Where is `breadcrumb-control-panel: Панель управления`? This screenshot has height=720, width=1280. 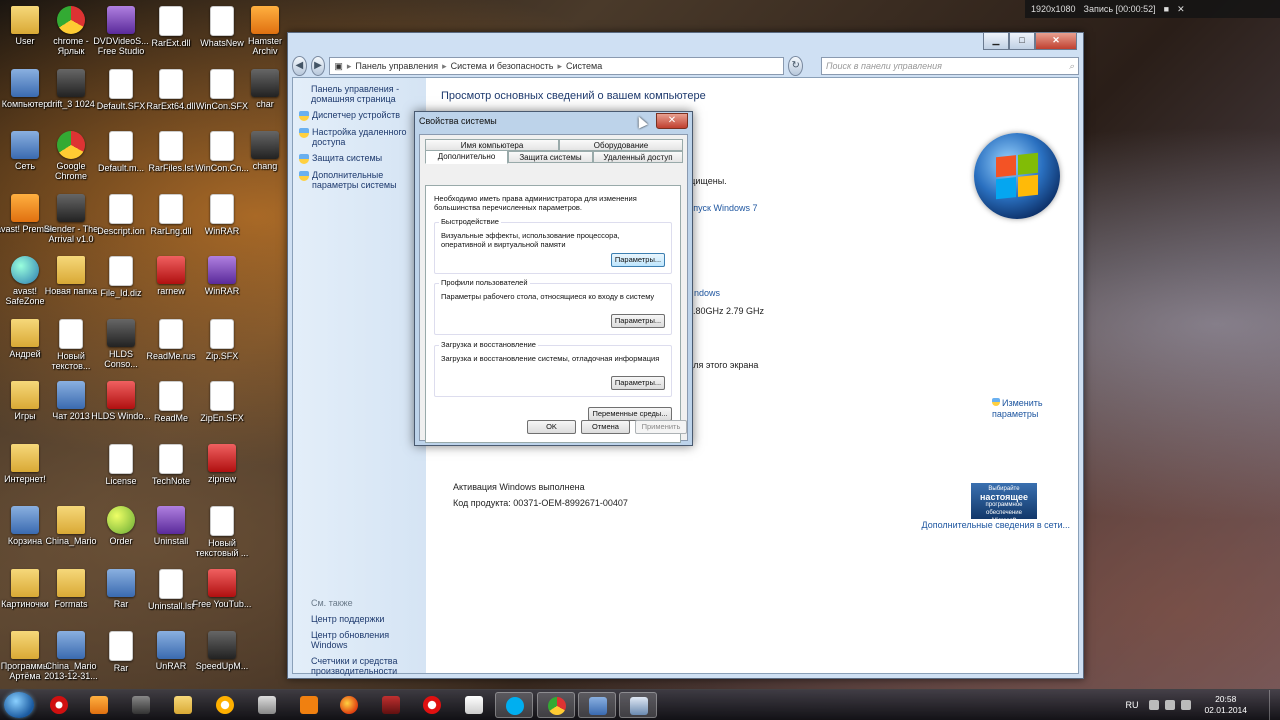
breadcrumb-control-panel: Панель управления is located at coordinates (396, 66).